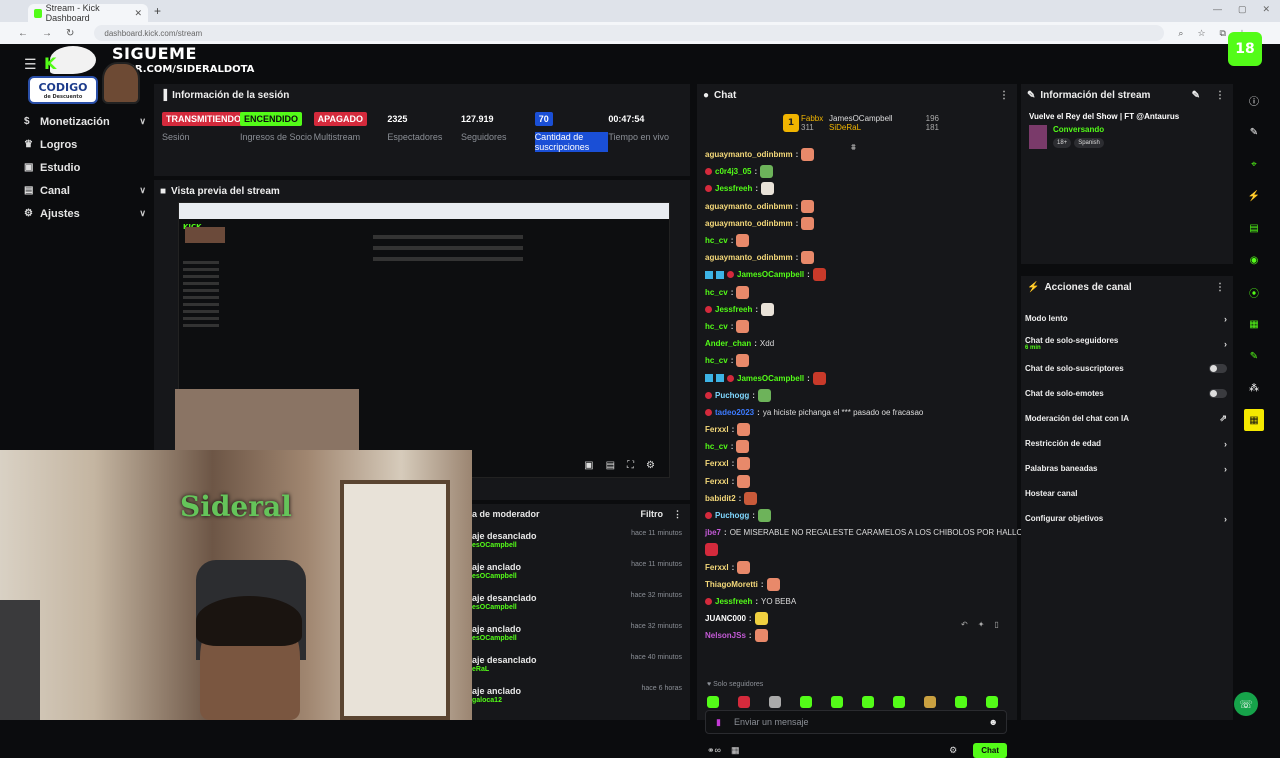 The image size is (1280, 758). I want to click on stream-preview-video: KICK ▣ ▤ ⛶ ⚙, so click(422, 340).